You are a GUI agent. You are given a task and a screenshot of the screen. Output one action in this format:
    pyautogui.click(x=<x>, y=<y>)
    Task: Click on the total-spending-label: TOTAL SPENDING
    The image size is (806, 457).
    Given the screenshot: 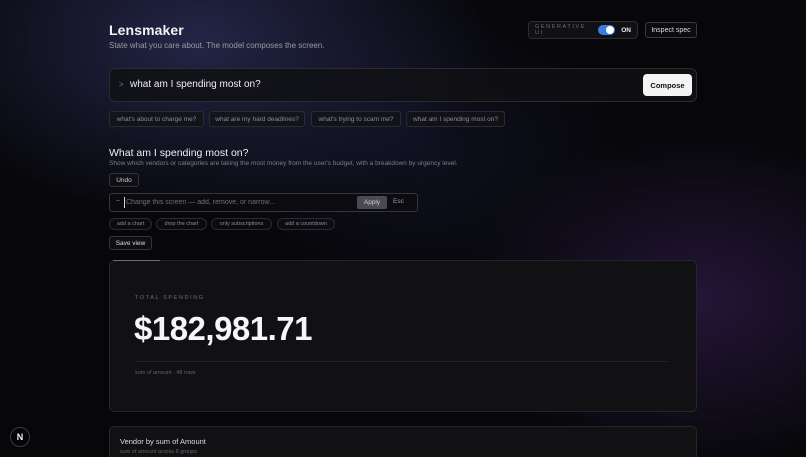 What is the action you would take?
    pyautogui.click(x=170, y=298)
    